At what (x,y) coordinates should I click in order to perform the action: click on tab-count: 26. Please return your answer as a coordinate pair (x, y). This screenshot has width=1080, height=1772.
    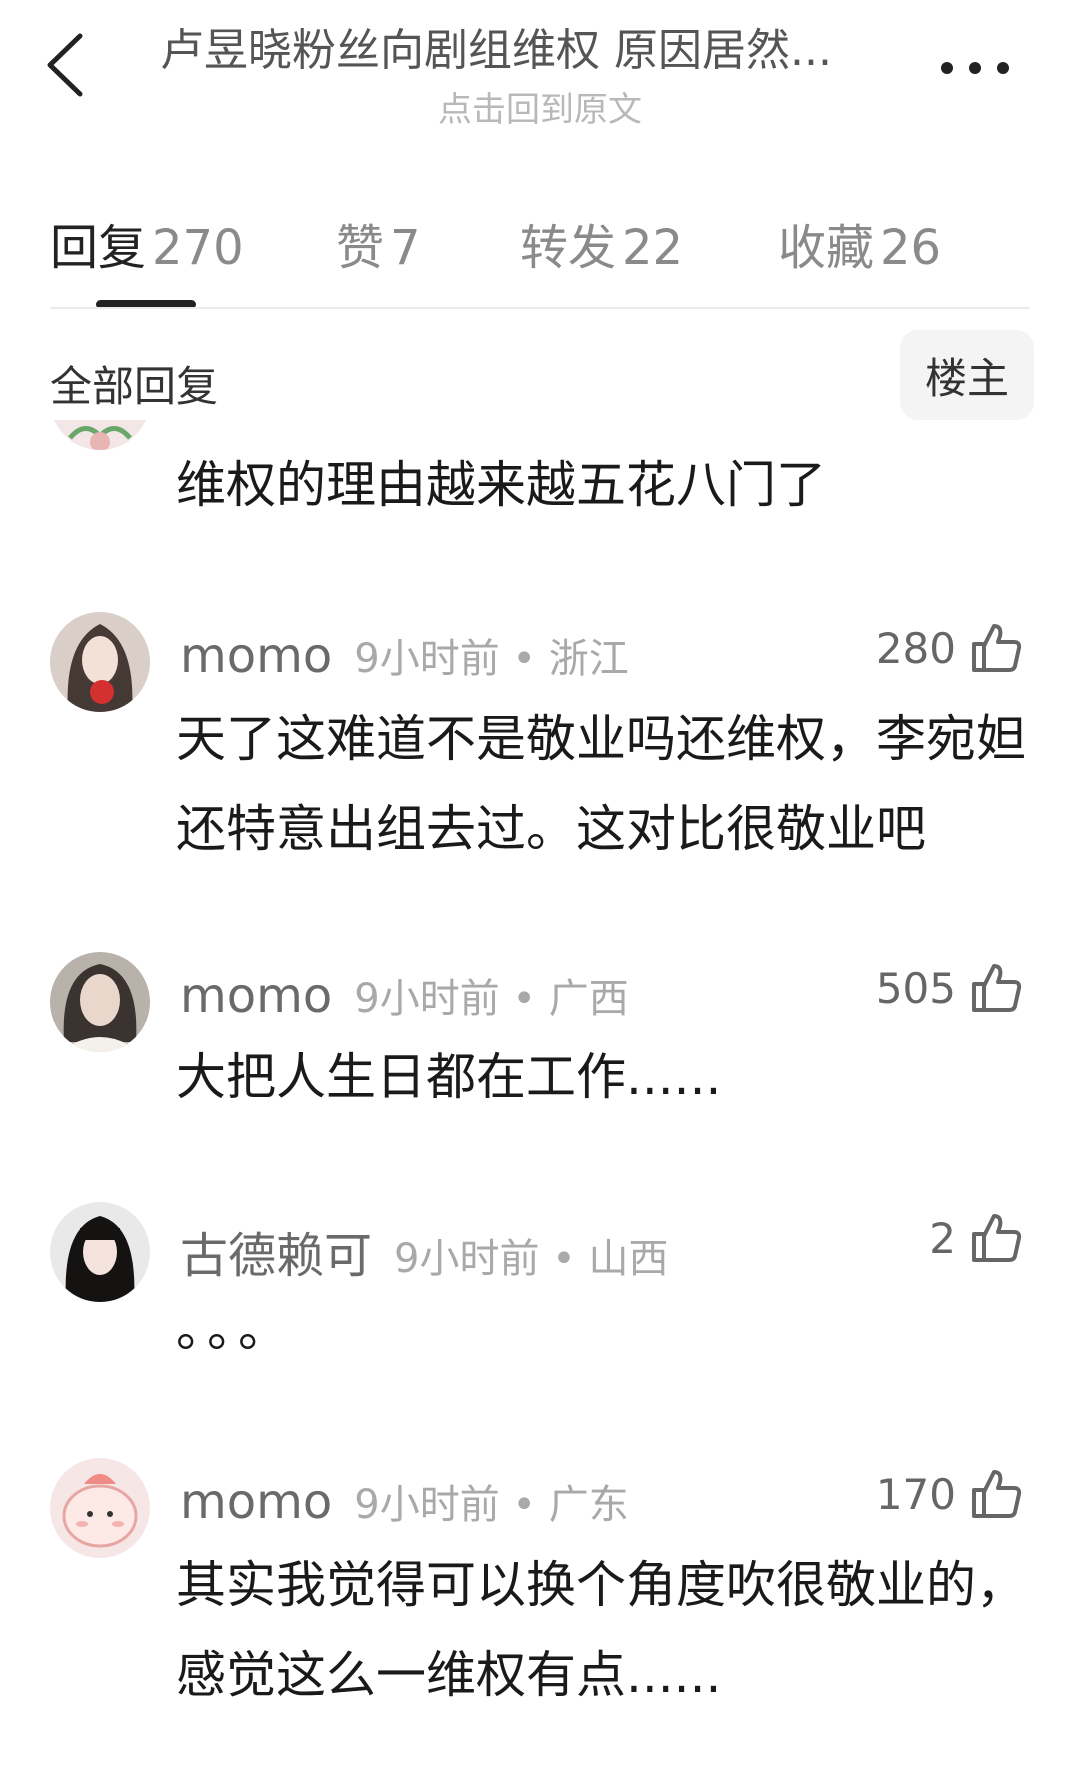
    Looking at the image, I should click on (911, 248).